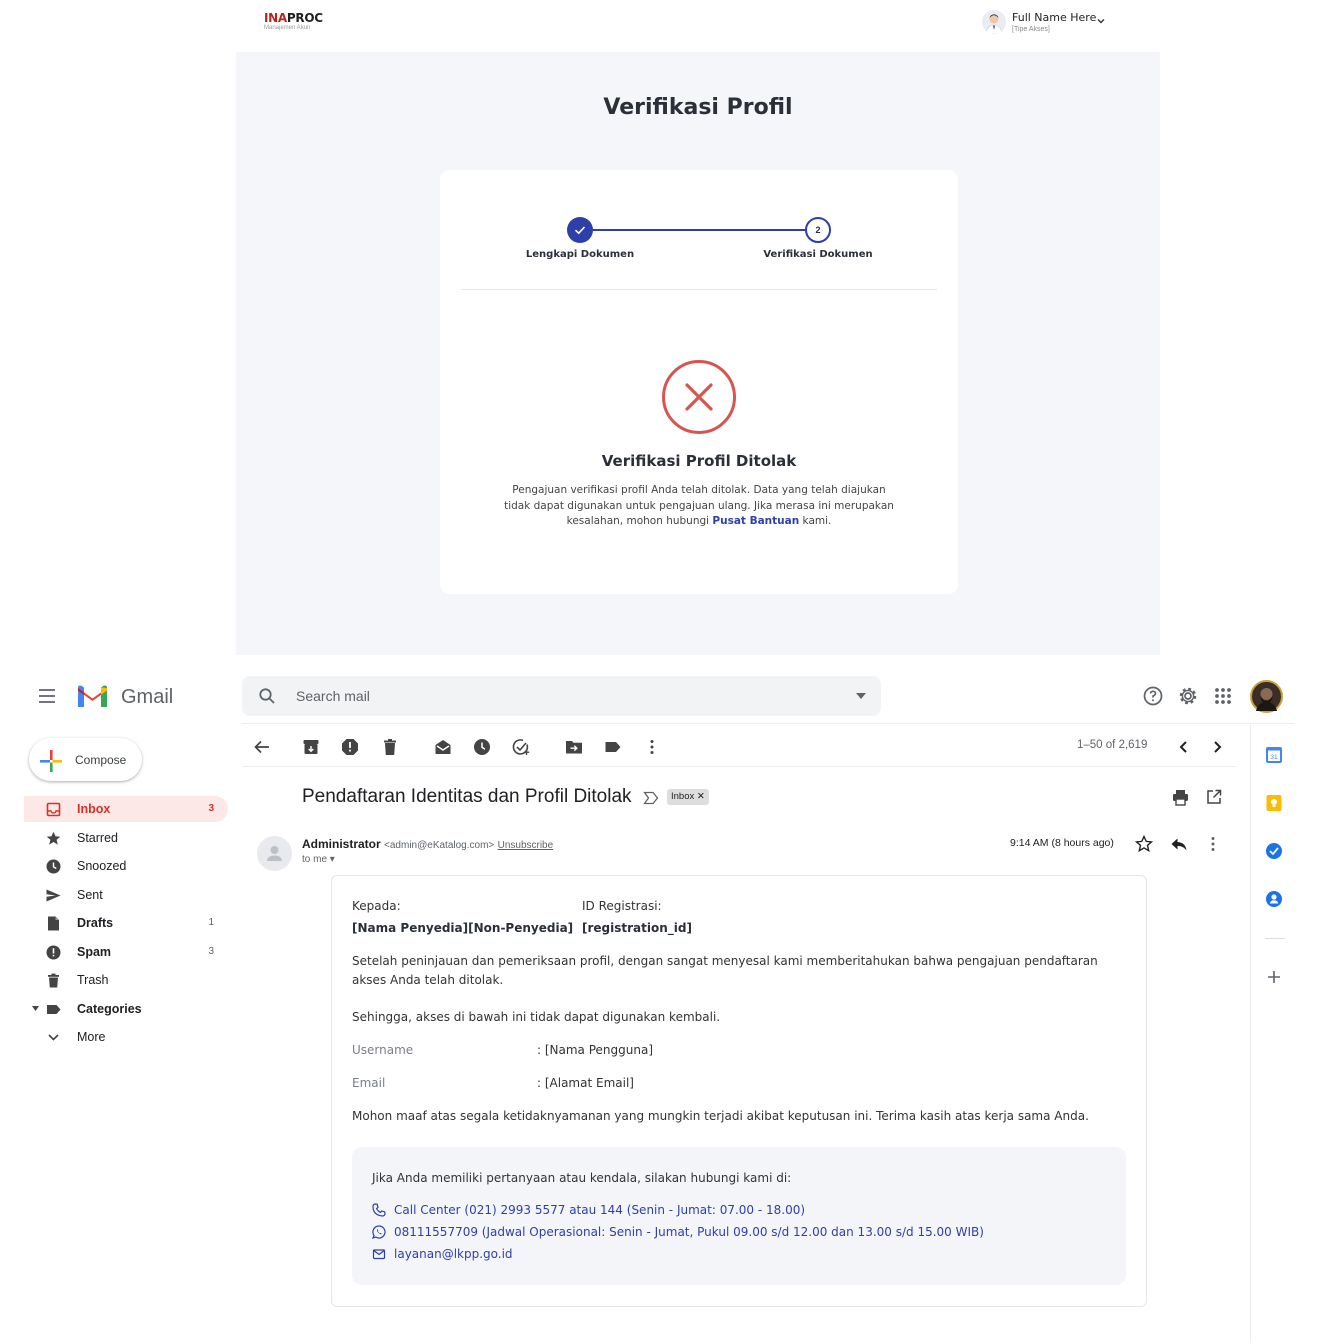  What do you see at coordinates (1054, 17) in the screenshot?
I see `user-name: Full Name Here` at bounding box center [1054, 17].